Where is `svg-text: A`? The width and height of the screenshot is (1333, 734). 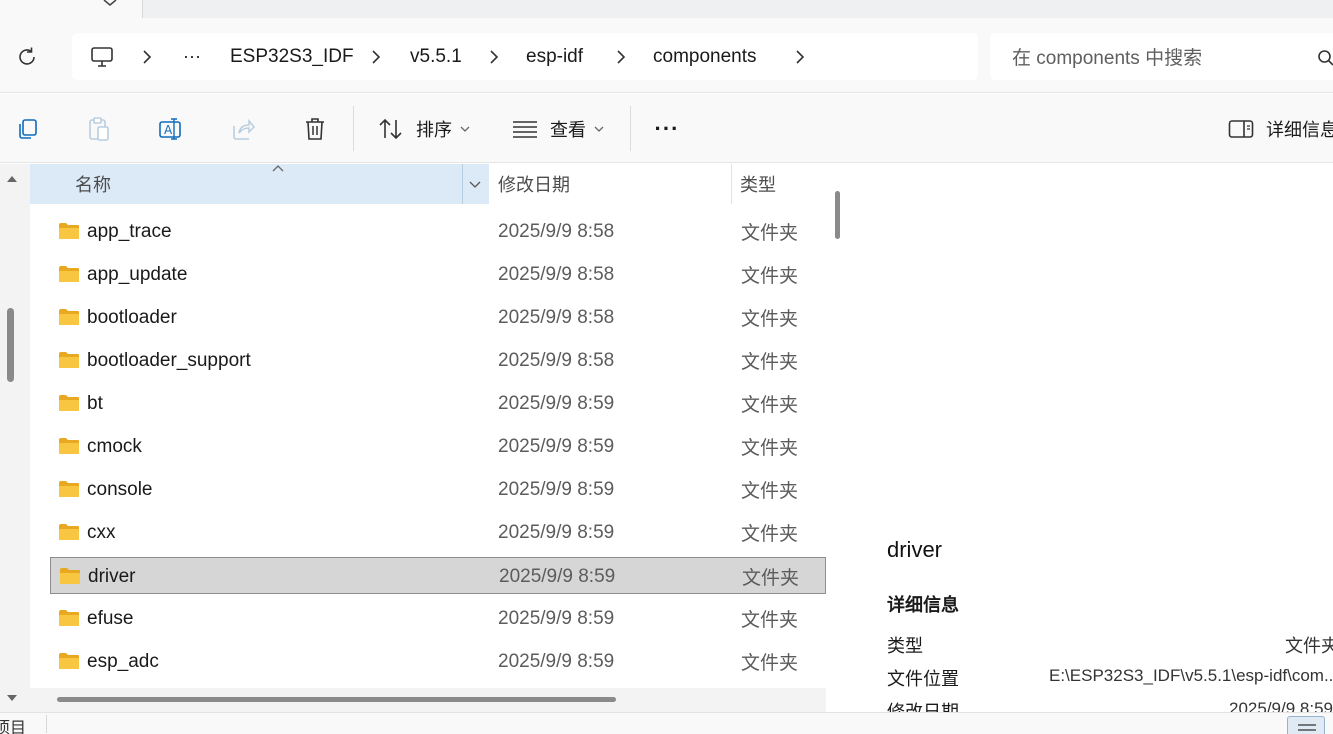 svg-text: A is located at coordinates (168, 130).